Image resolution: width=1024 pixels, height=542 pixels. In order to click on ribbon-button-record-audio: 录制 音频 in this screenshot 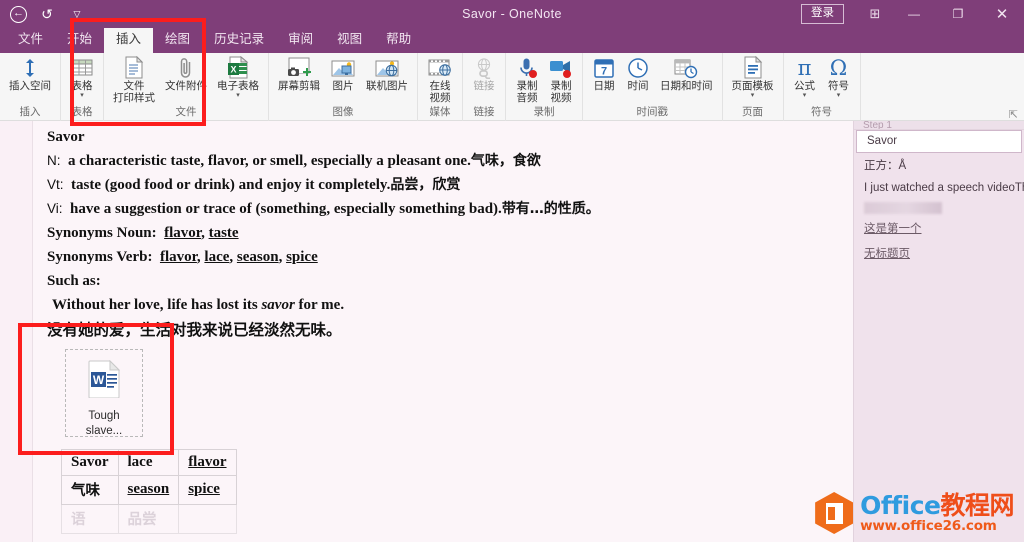, I will do `click(527, 79)`.